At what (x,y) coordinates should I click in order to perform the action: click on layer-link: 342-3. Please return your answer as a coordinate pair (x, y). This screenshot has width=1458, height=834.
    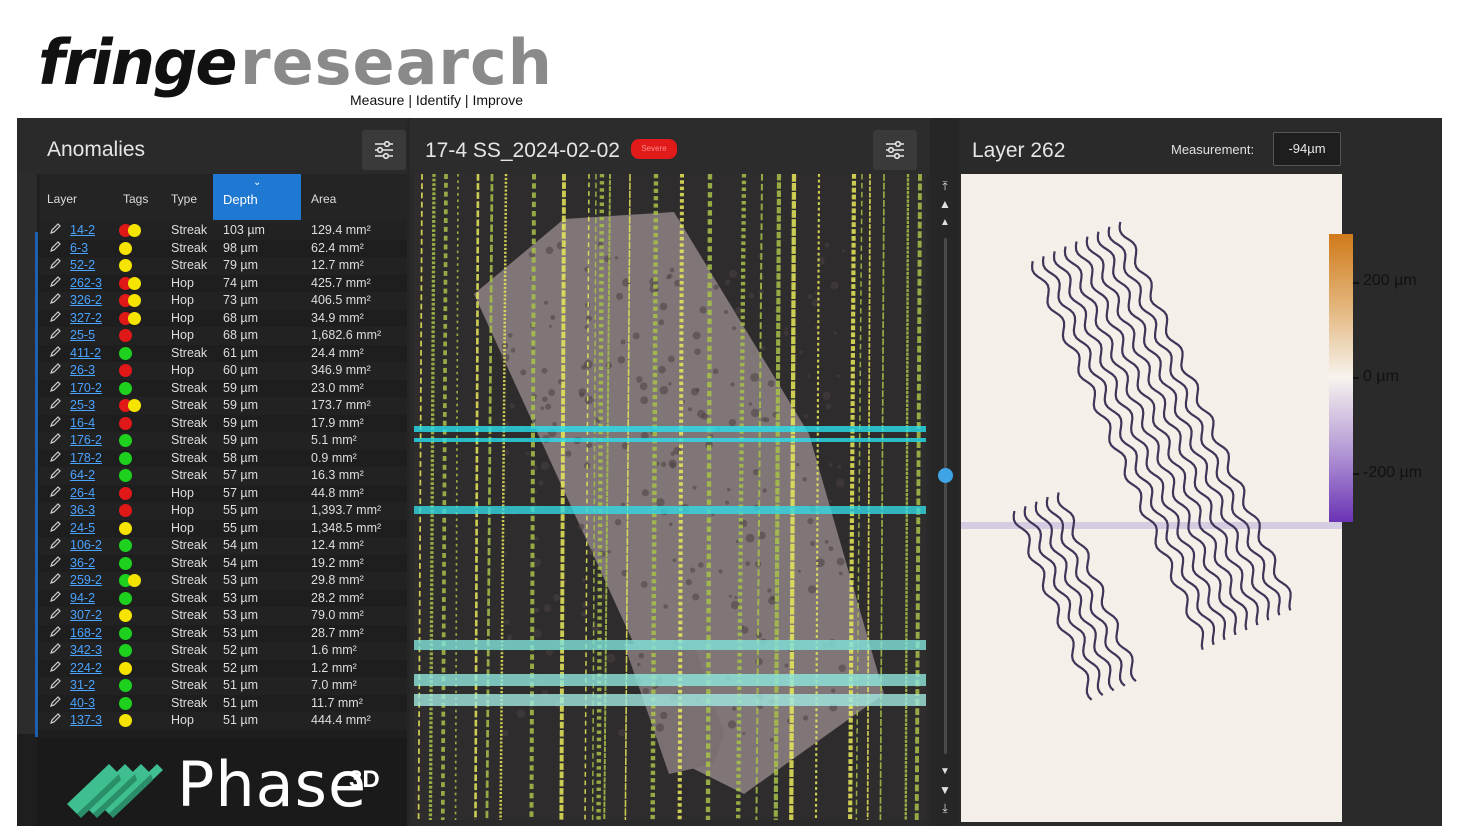
    Looking at the image, I should click on (86, 650).